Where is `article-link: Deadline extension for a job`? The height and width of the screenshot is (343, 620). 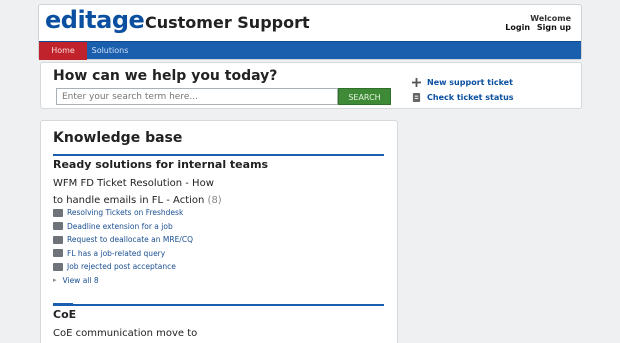 article-link: Deadline extension for a job is located at coordinates (120, 226).